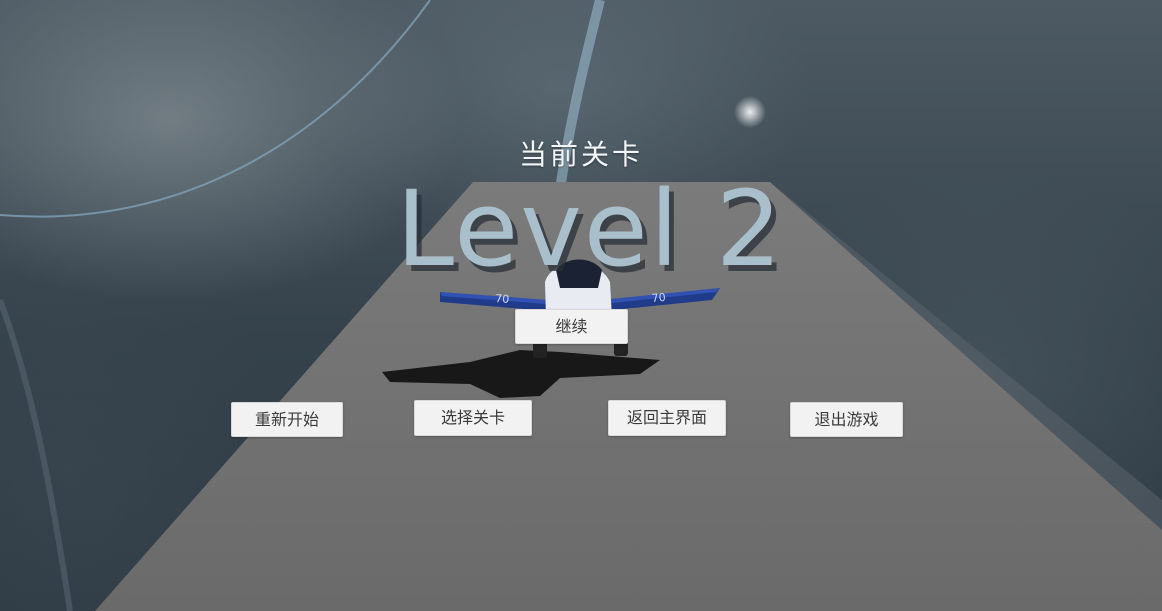  What do you see at coordinates (580, 154) in the screenshot?
I see `current-level-label: 当前关卡` at bounding box center [580, 154].